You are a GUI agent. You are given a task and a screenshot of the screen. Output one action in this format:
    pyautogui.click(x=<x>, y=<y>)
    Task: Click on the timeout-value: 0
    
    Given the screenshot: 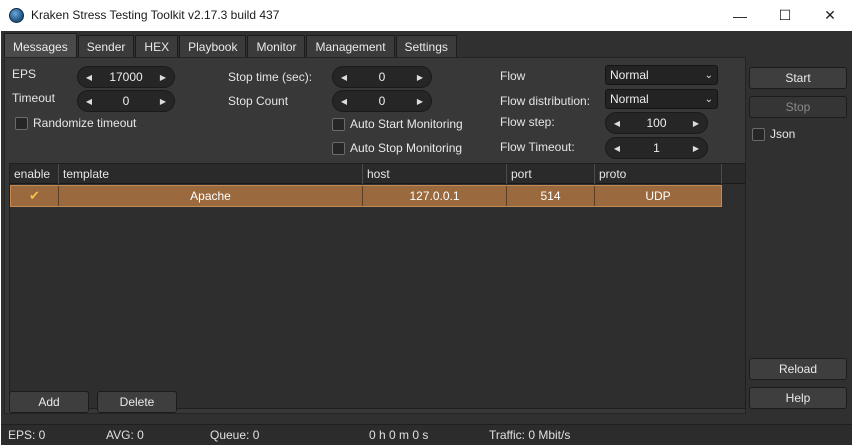 What is the action you would take?
    pyautogui.click(x=126, y=101)
    